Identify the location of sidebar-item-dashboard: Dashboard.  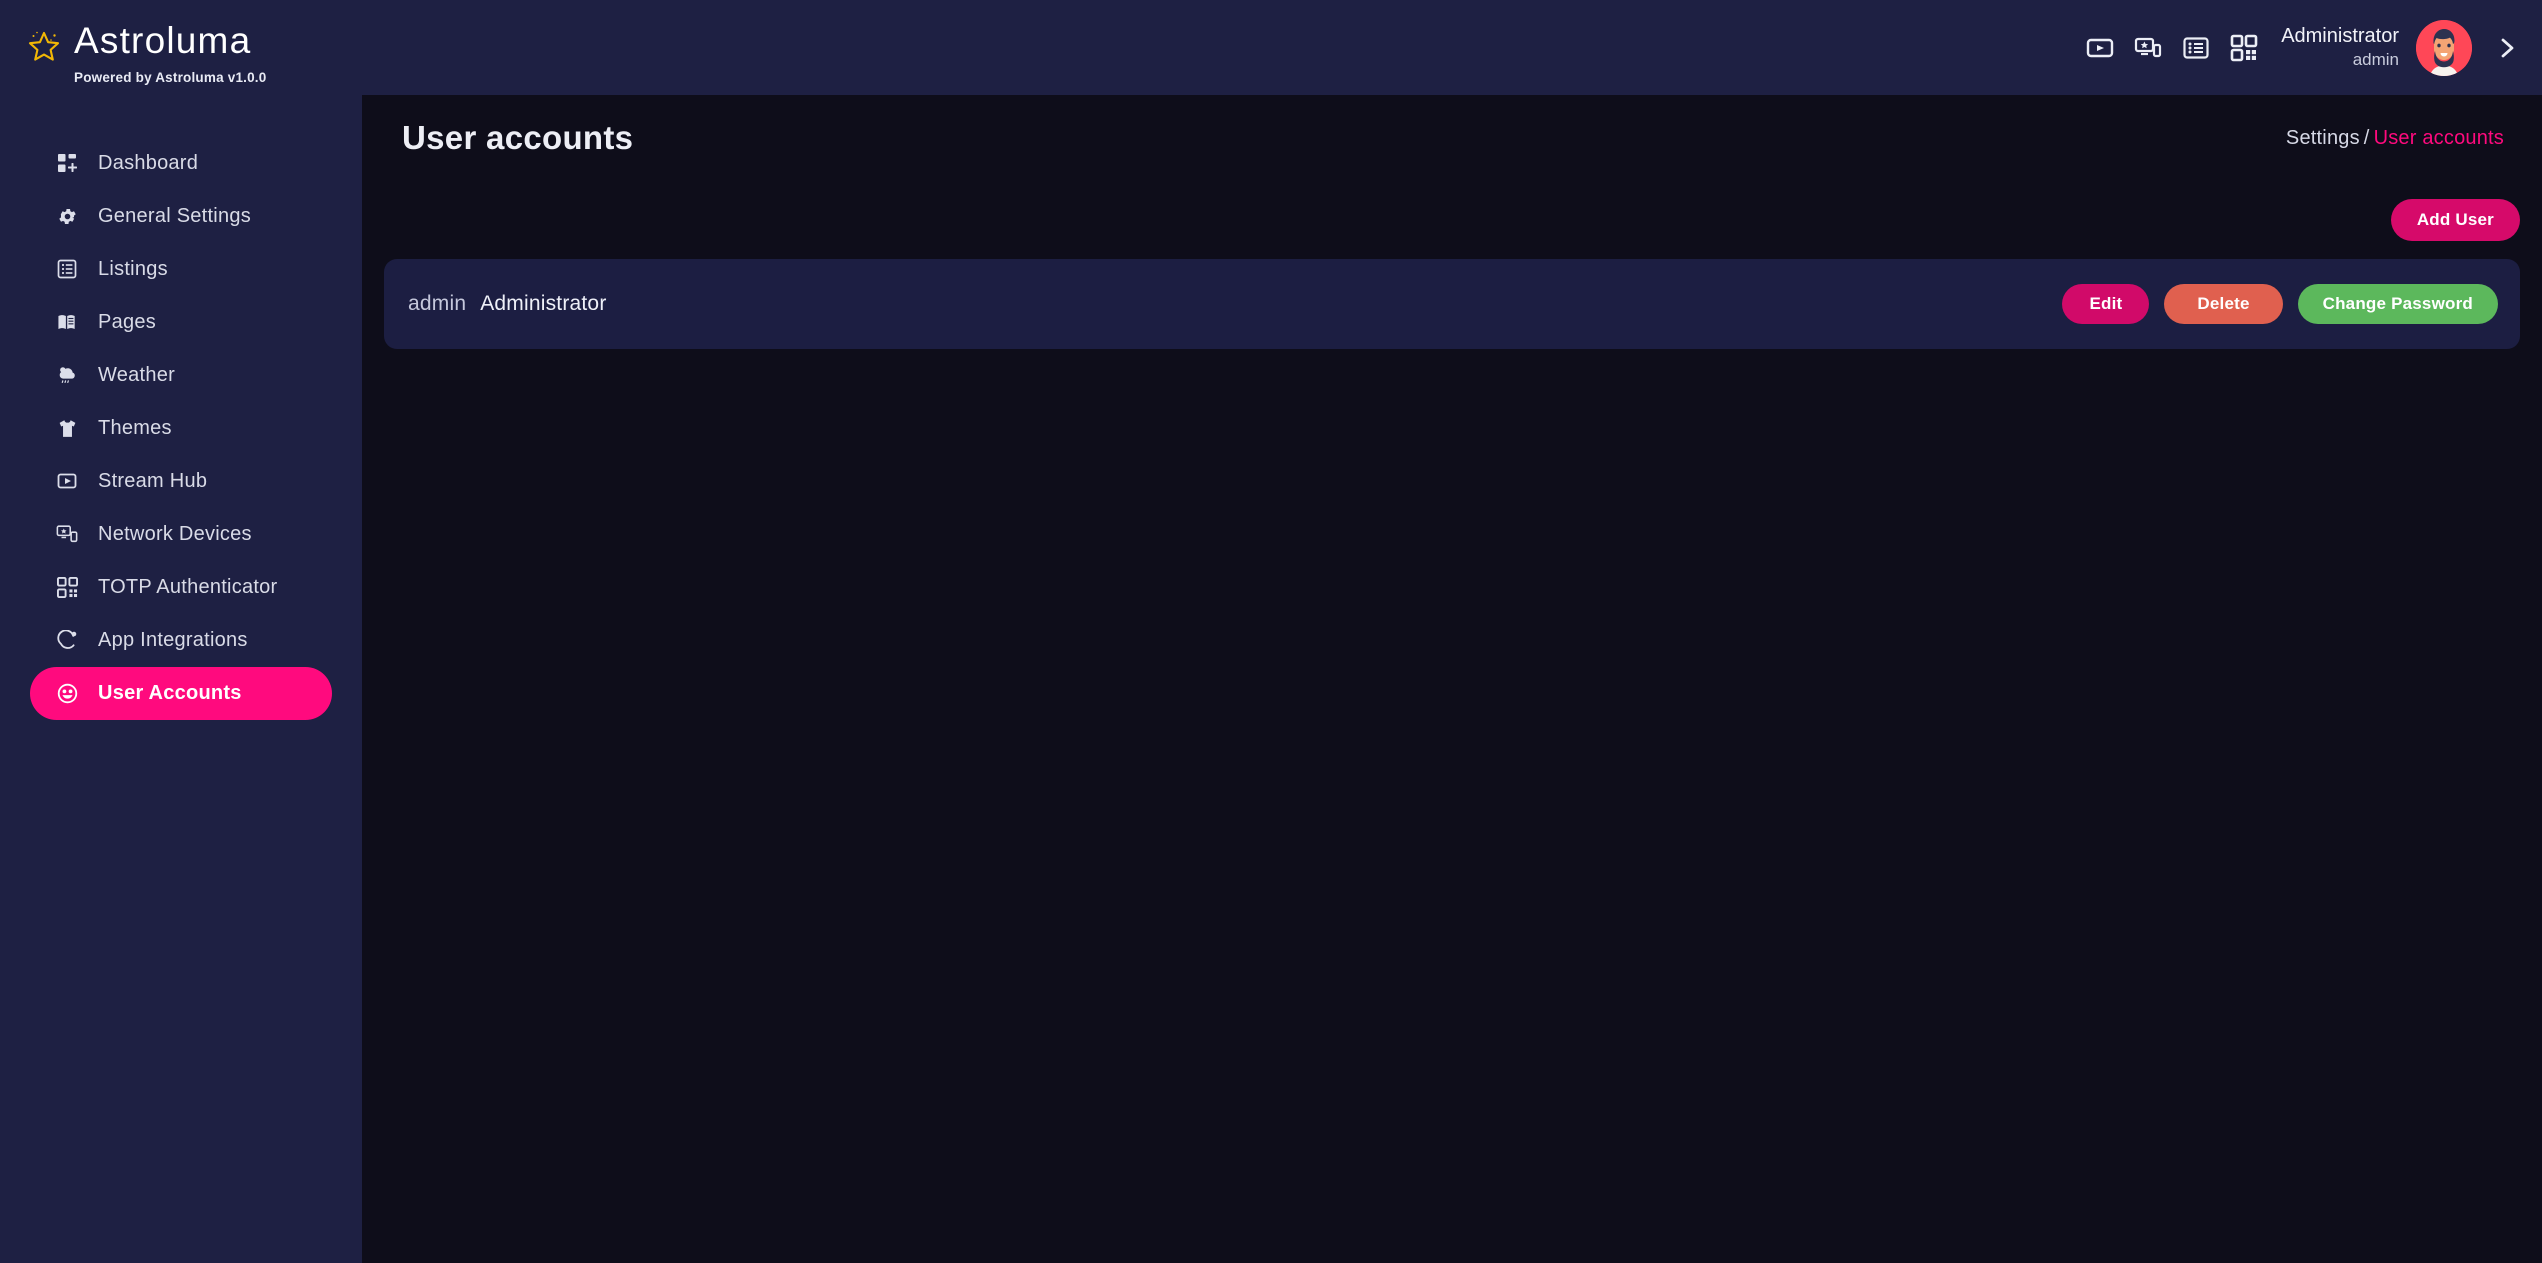
(181, 163).